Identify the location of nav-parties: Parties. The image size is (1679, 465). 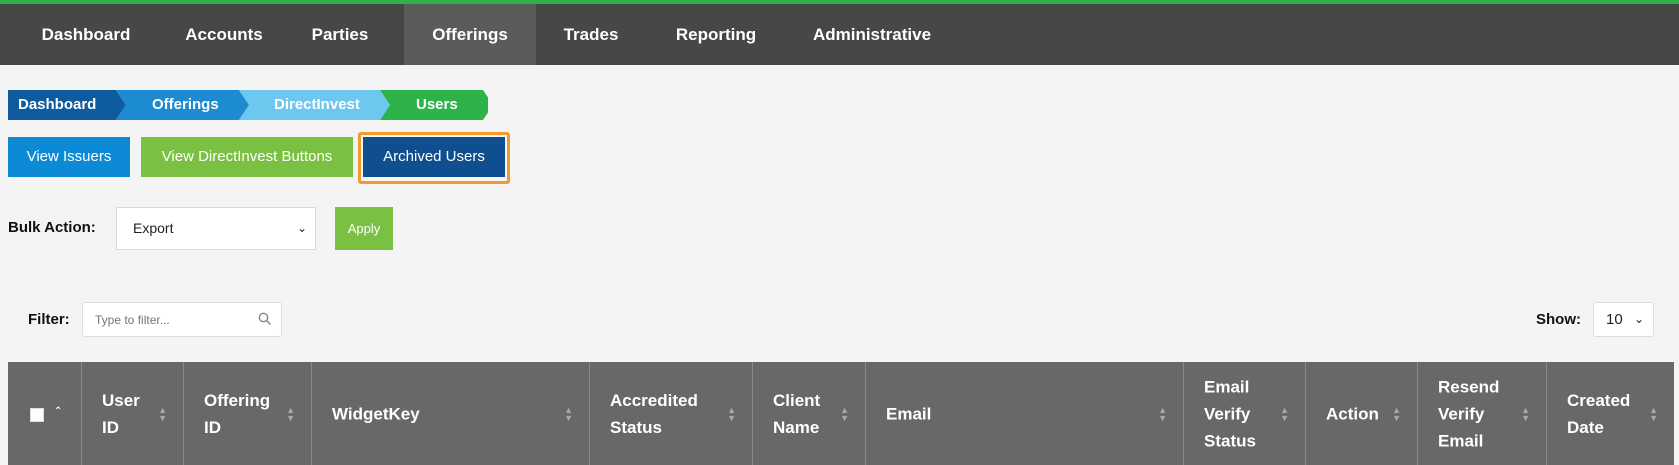
(340, 34).